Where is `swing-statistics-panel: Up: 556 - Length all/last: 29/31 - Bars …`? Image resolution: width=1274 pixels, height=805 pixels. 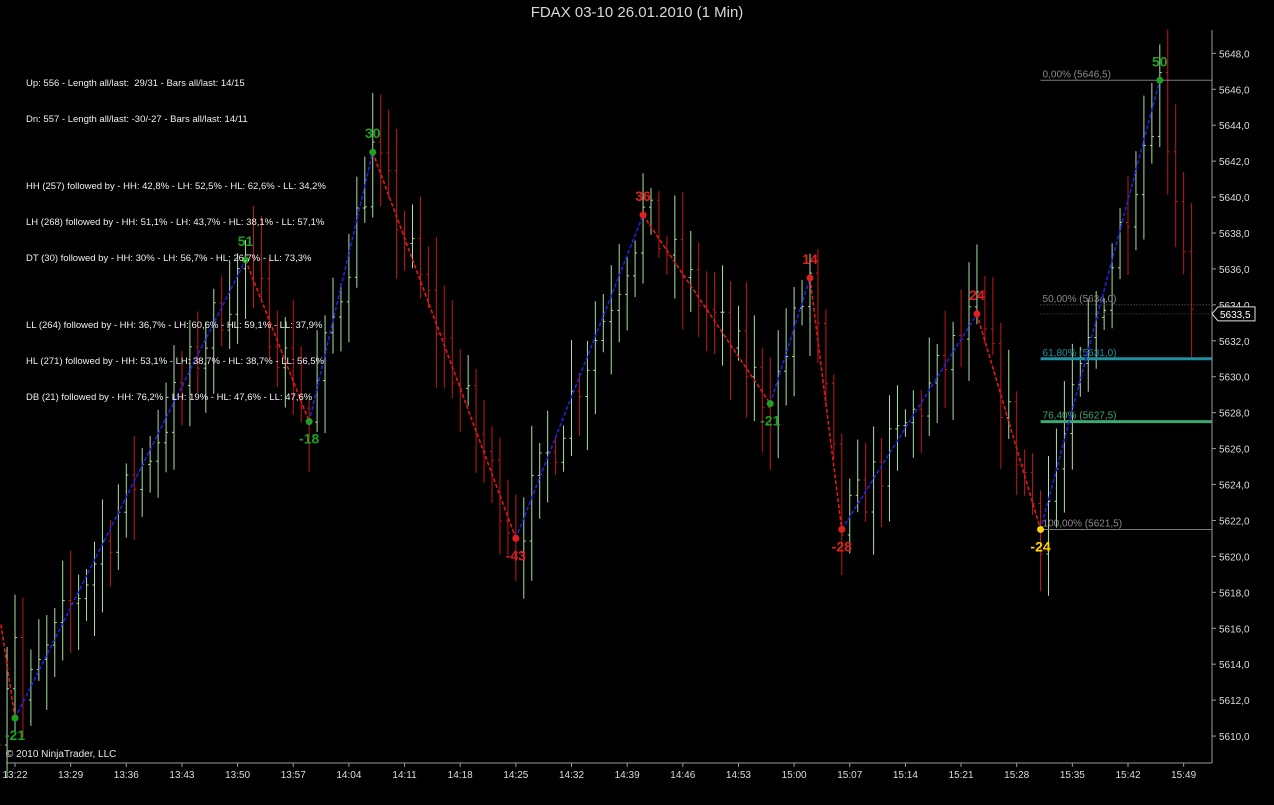
swing-statistics-panel: Up: 556 - Length all/last: 29/31 - Bars … is located at coordinates (176, 235).